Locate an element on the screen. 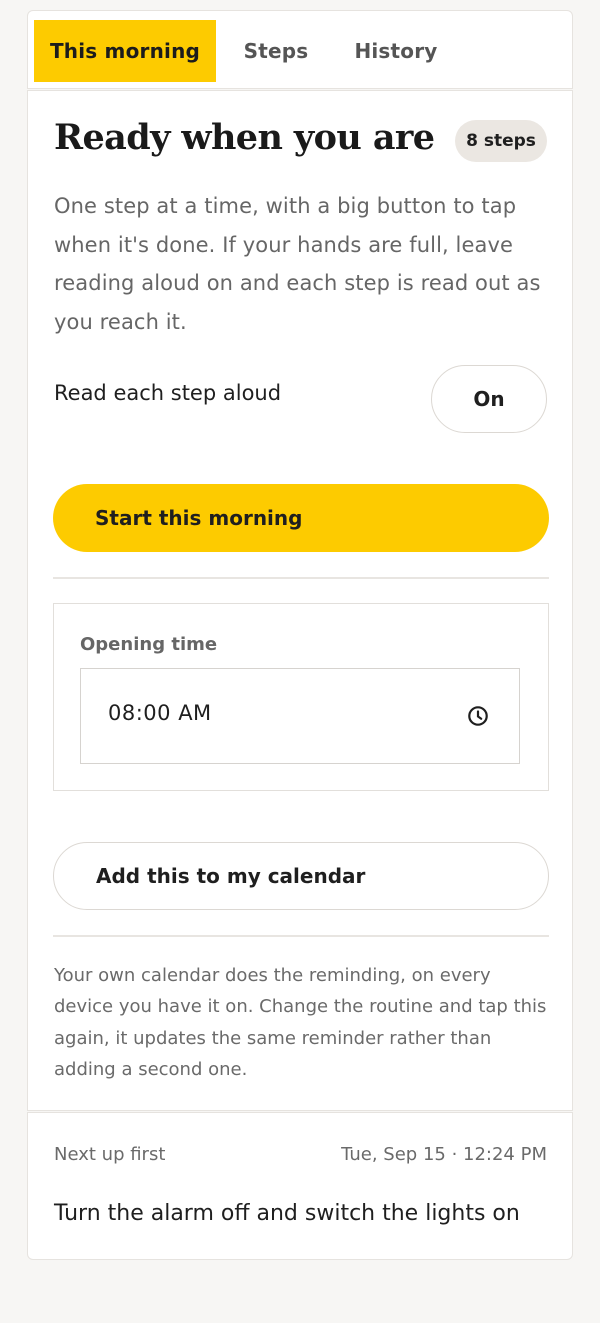  tab-bar: This morning Steps History is located at coordinates (300, 49).